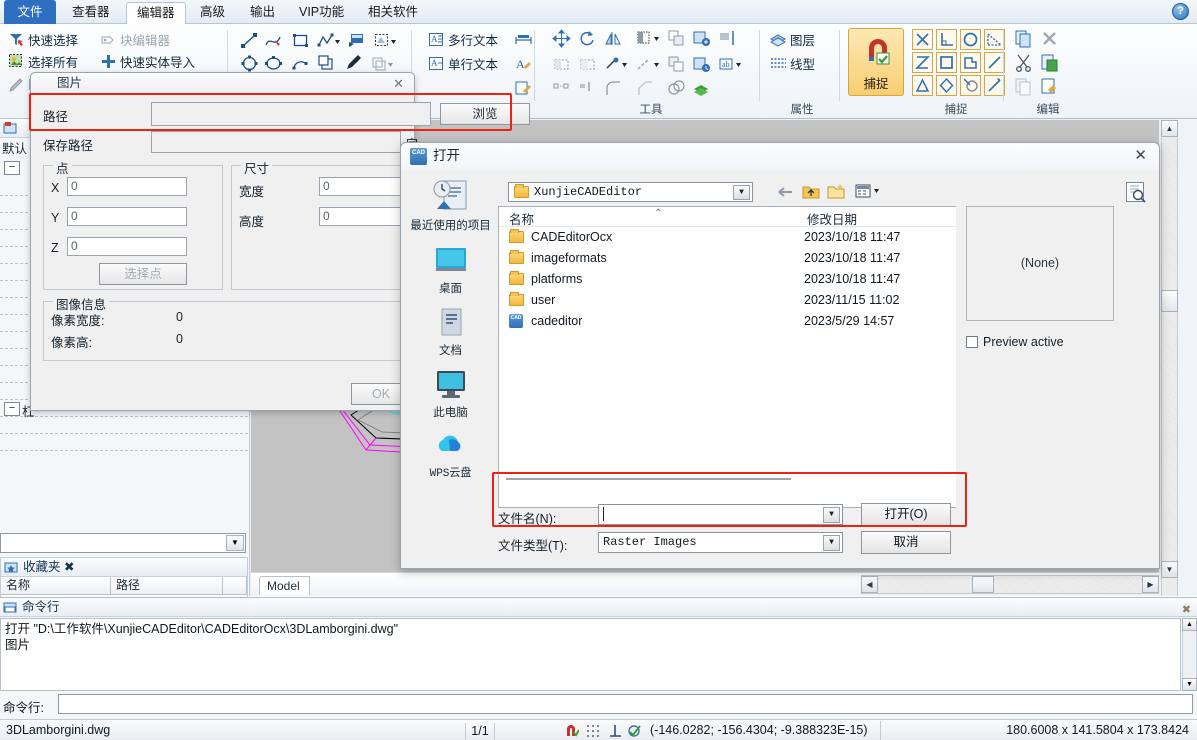 The width and height of the screenshot is (1197, 740). I want to click on snap-toggle-button: 捕捉, so click(876, 62).